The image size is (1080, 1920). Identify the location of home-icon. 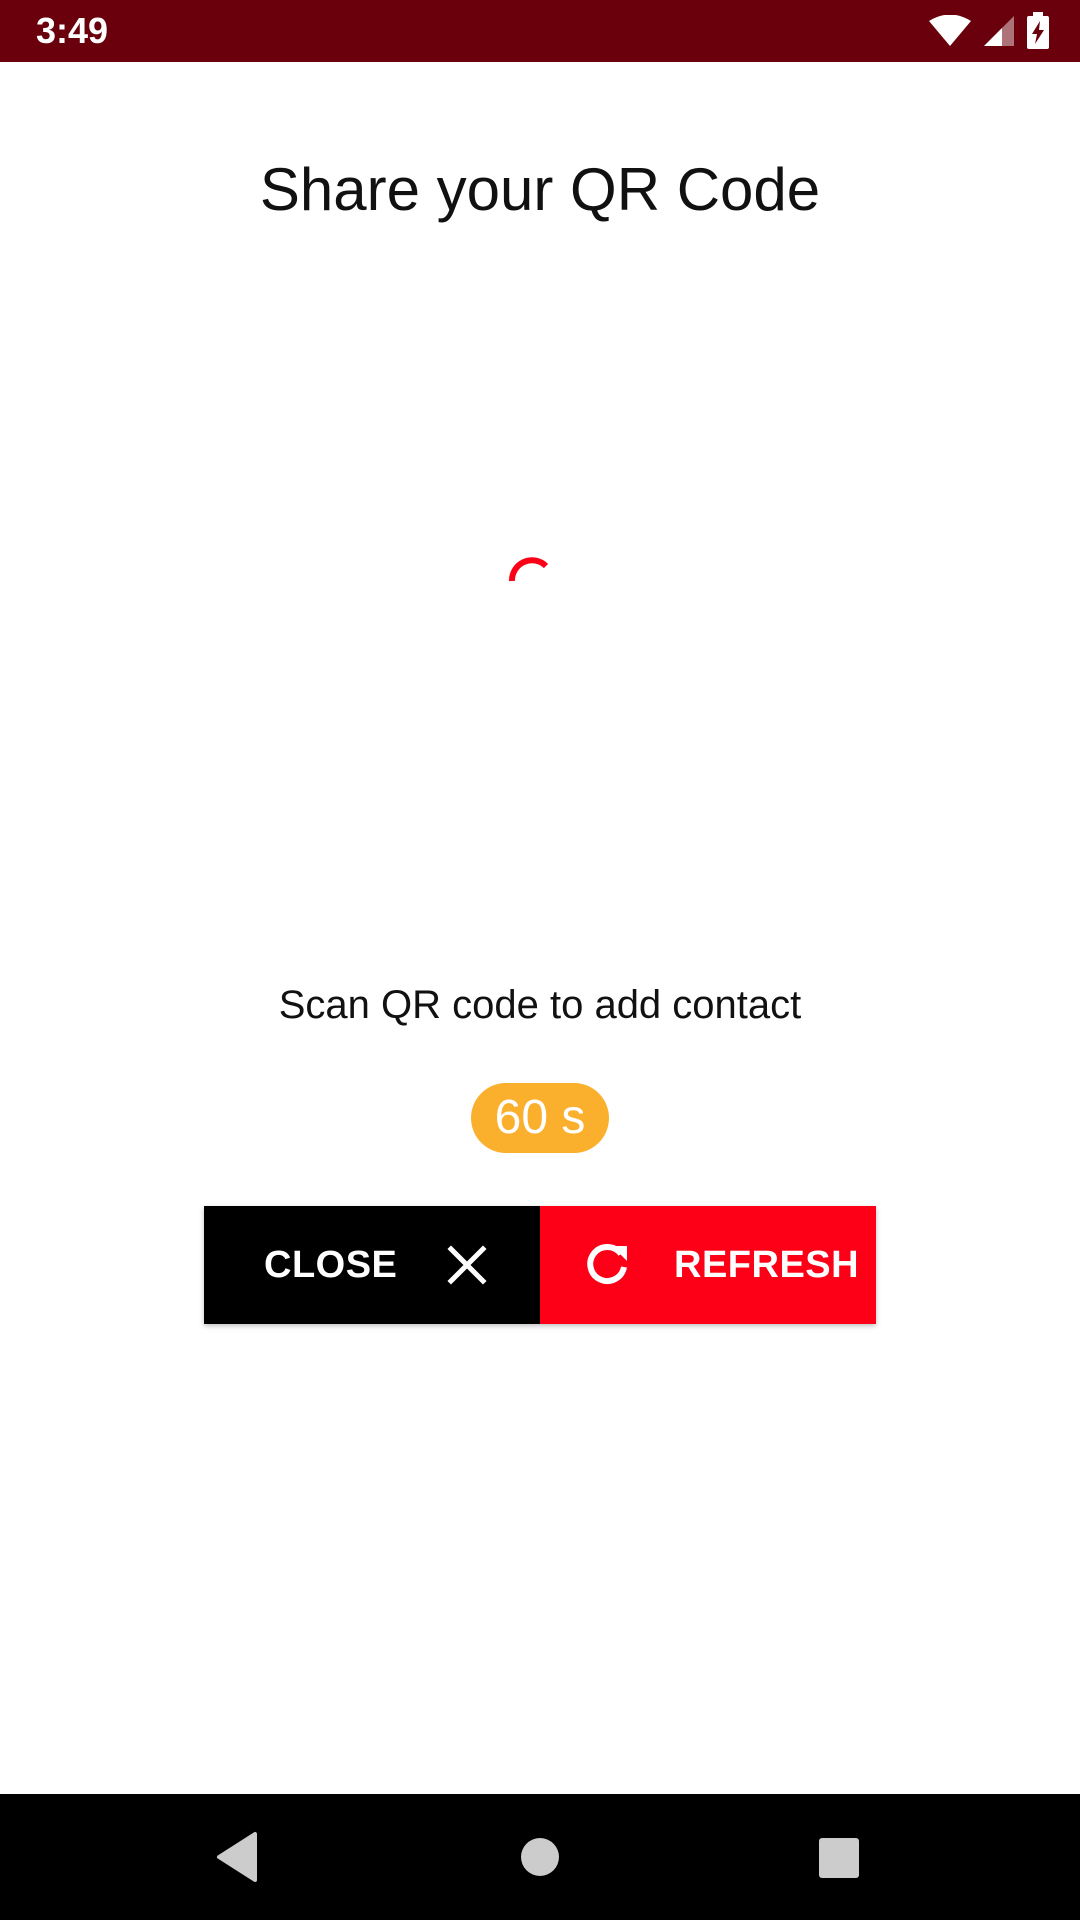
(540, 1857).